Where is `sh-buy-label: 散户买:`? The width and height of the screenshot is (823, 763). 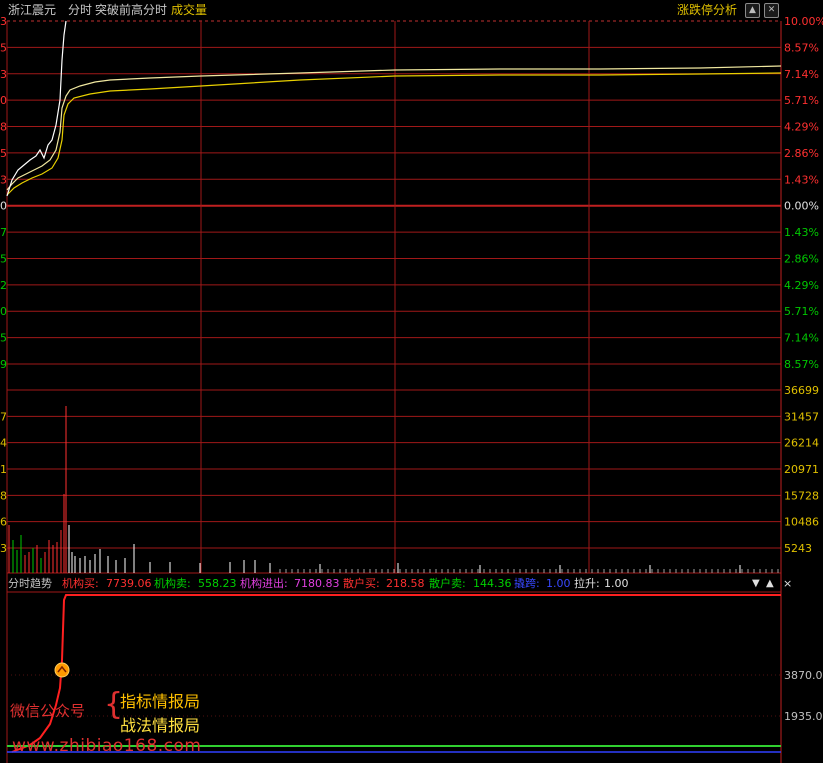 sh-buy-label: 散户买: is located at coordinates (361, 583).